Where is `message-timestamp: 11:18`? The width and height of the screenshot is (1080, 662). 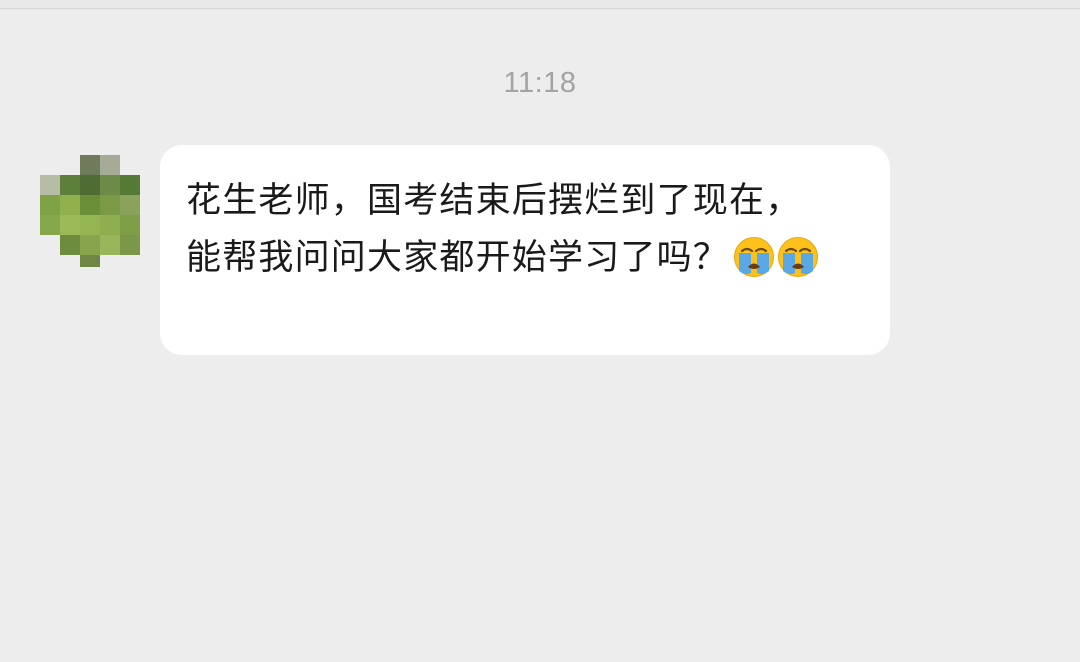 message-timestamp: 11:18 is located at coordinates (540, 83).